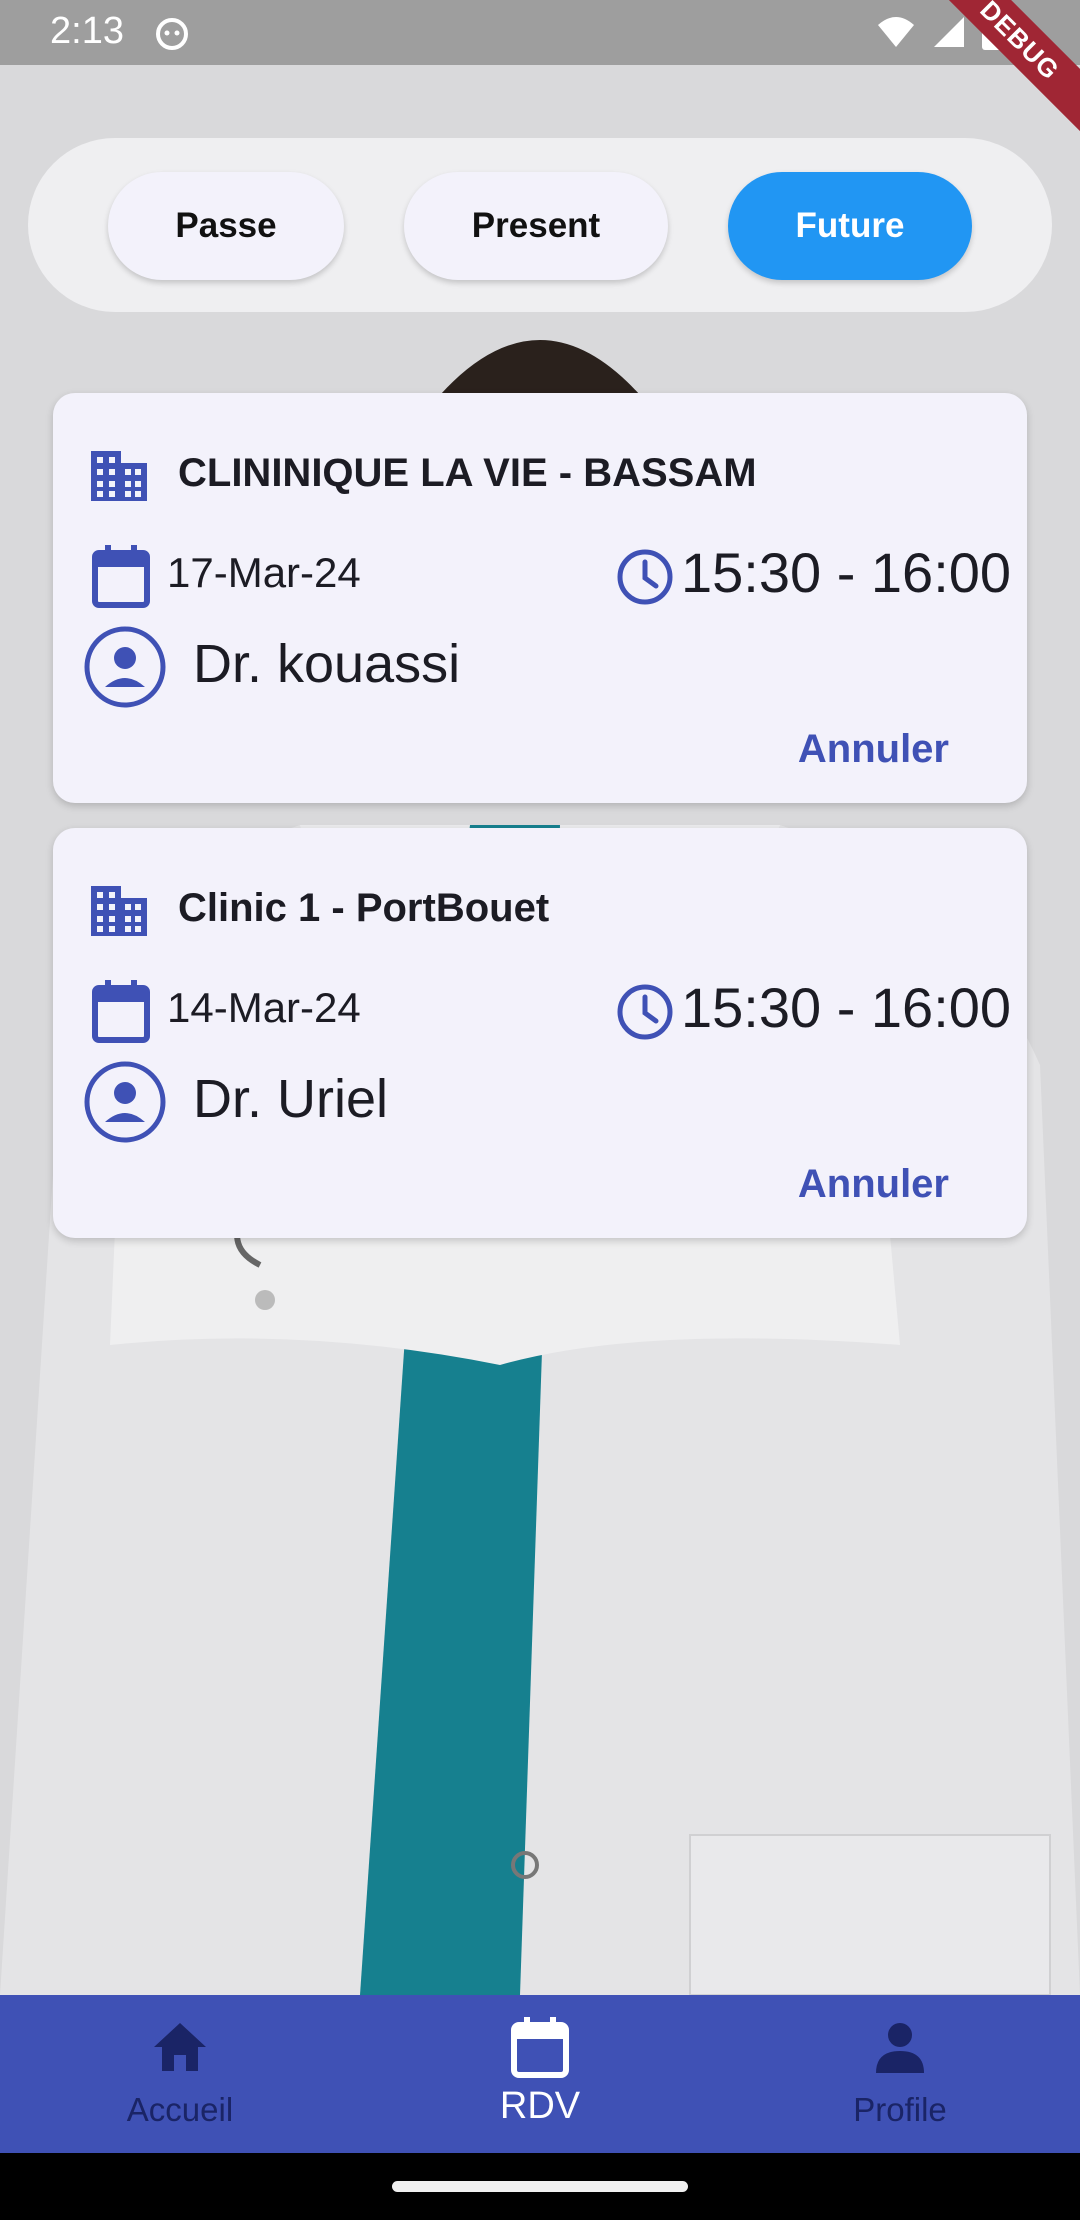 The height and width of the screenshot is (2220, 1080). What do you see at coordinates (900, 2048) in the screenshot?
I see `person-icon` at bounding box center [900, 2048].